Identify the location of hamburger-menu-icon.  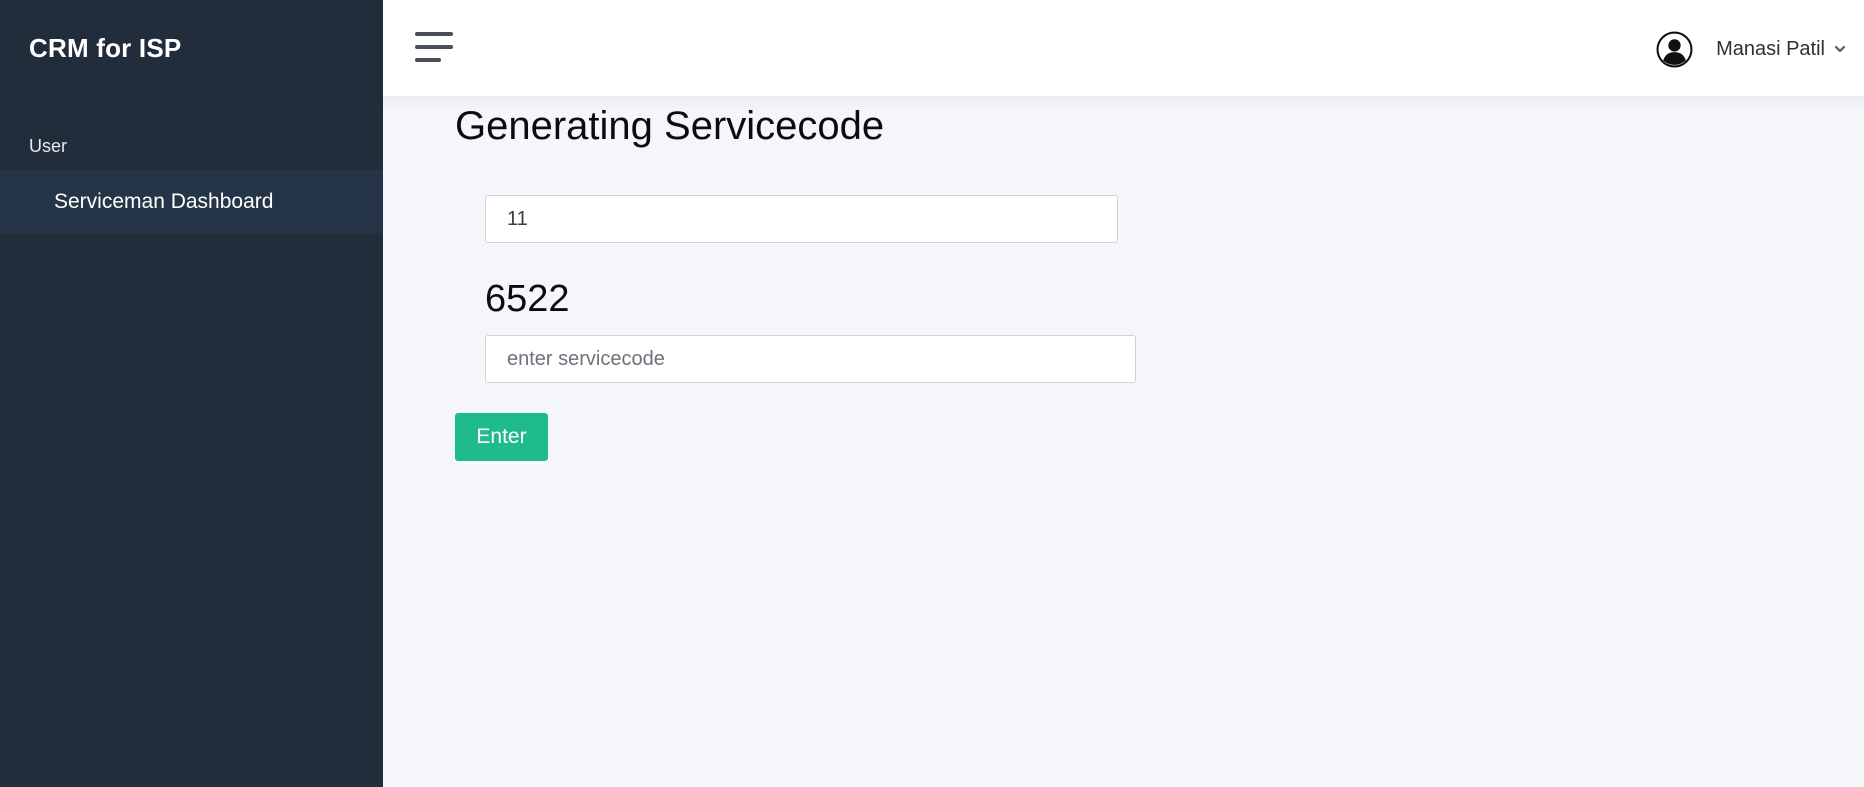
(434, 47).